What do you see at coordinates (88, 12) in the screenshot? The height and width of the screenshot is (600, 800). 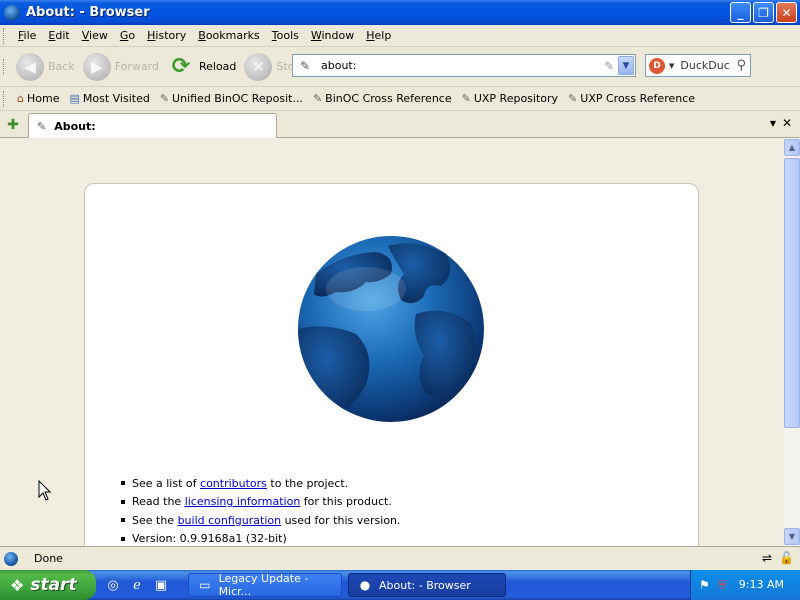 I see `window-title: About: - Browser` at bounding box center [88, 12].